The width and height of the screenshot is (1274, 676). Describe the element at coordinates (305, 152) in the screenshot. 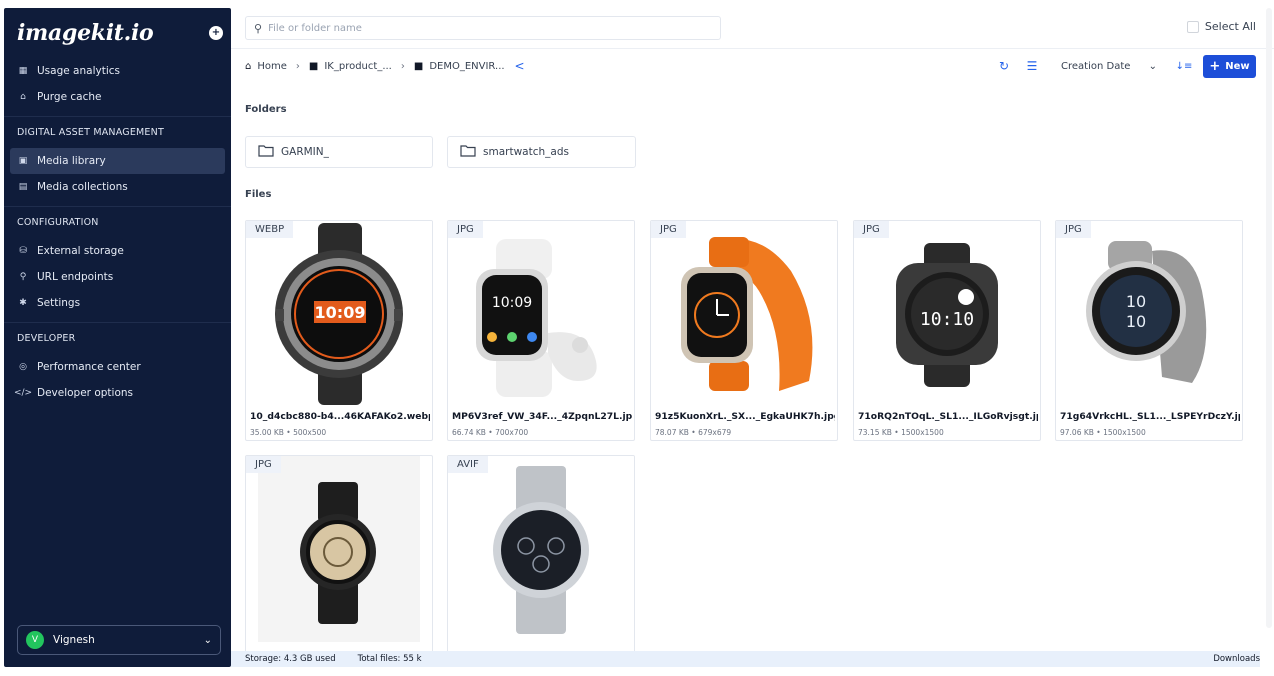

I see `folder-name: GARMIN_` at that location.